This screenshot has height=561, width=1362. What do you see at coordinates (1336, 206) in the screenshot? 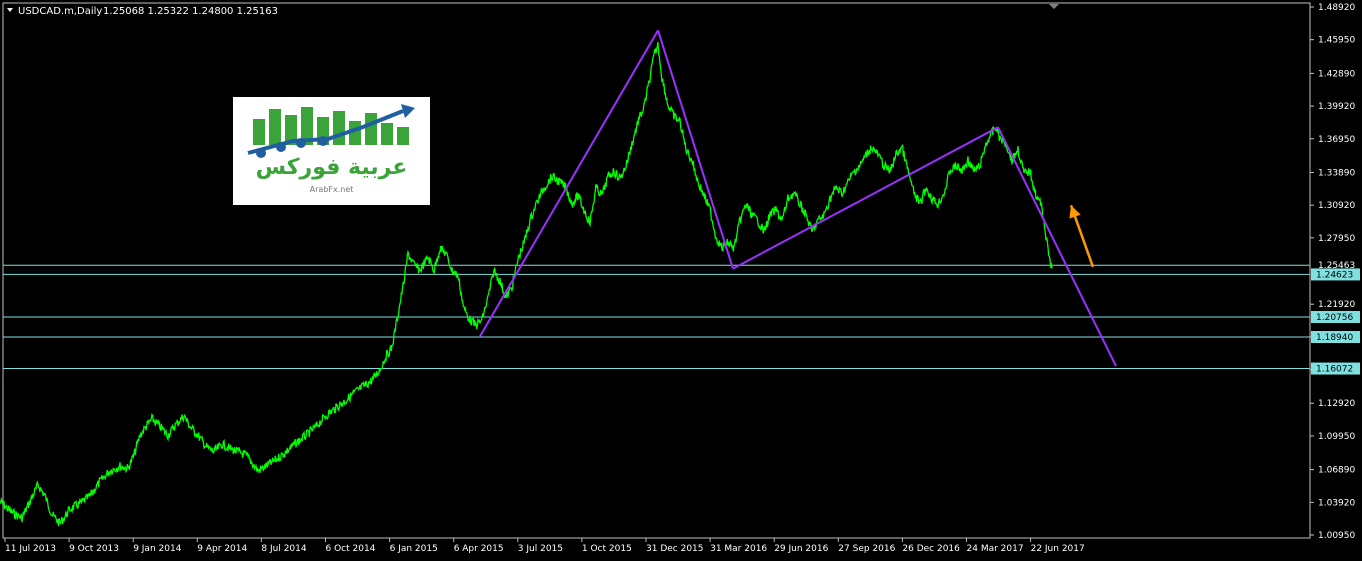
I see `y-tick-label: 1.30920` at bounding box center [1336, 206].